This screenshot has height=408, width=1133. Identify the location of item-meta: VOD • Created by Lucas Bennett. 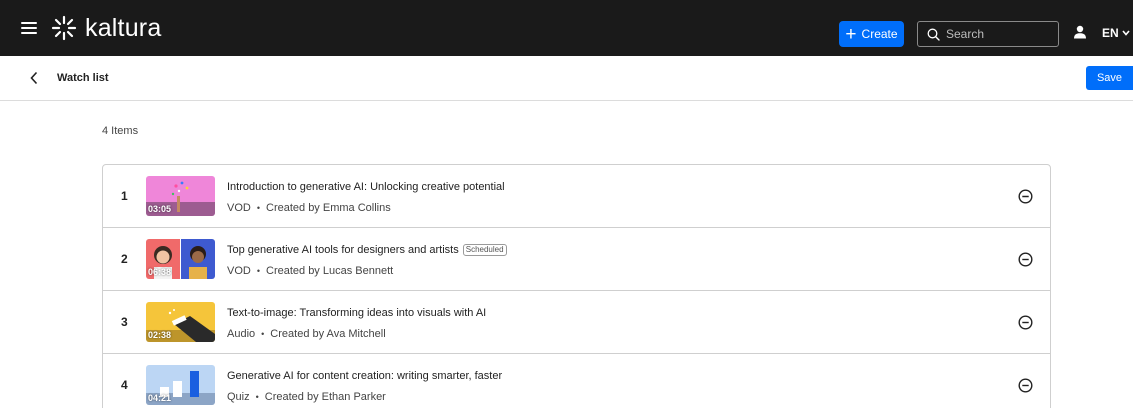
(310, 271).